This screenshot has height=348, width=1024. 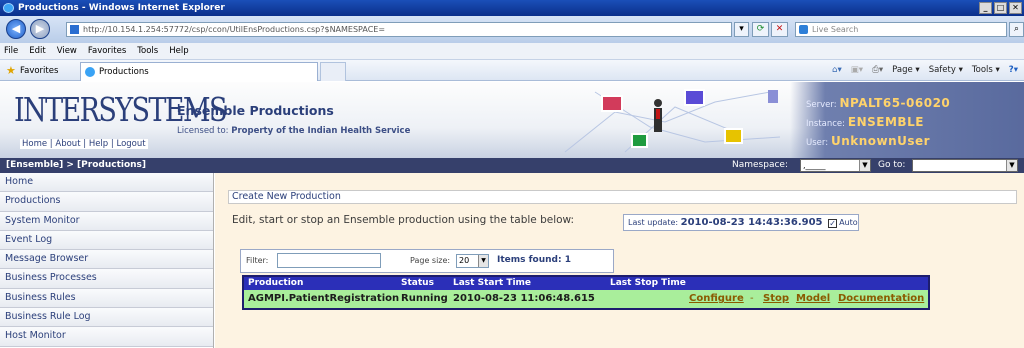 What do you see at coordinates (106, 183) in the screenshot?
I see `menu-item-home: Home` at bounding box center [106, 183].